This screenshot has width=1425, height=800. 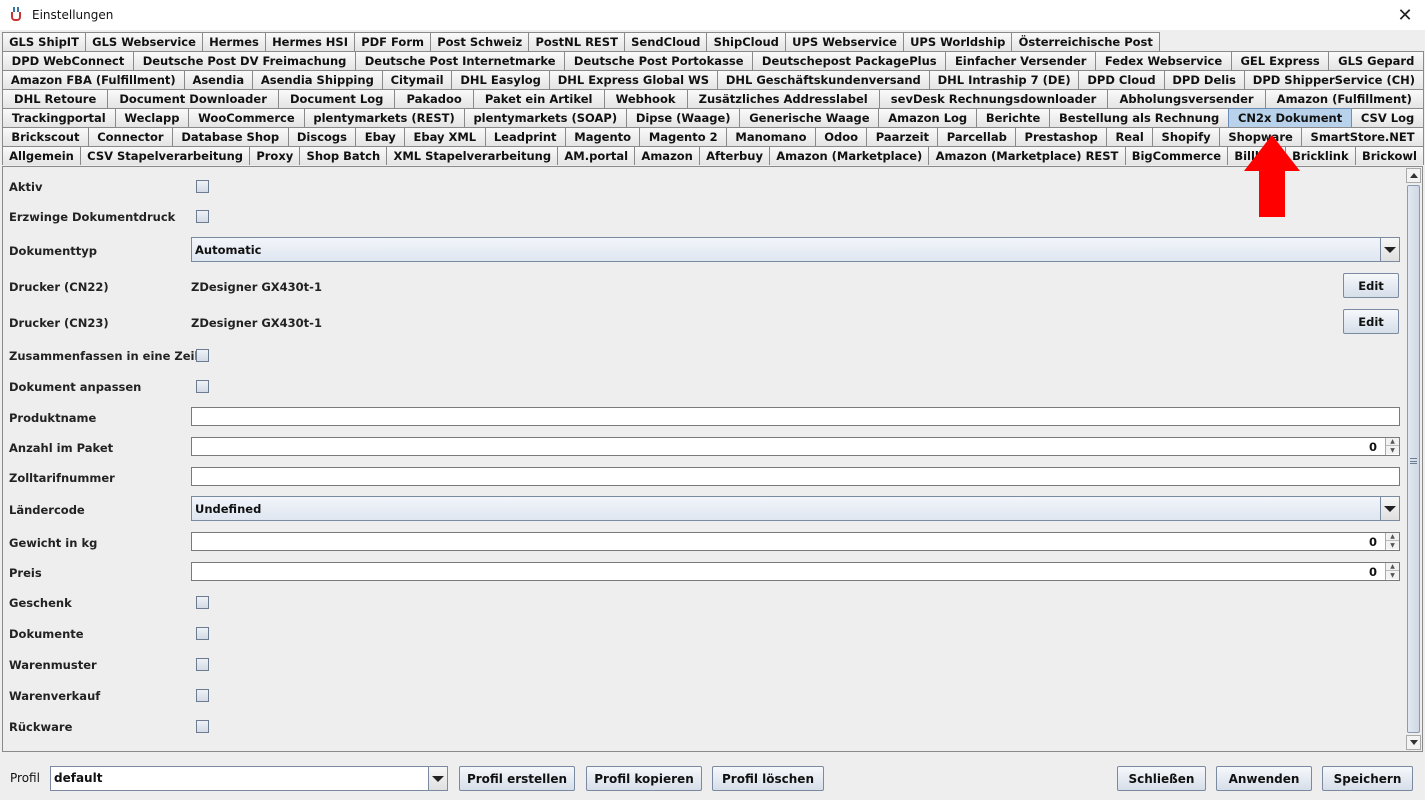 What do you see at coordinates (1163, 60) in the screenshot?
I see `tab: Fedex Webservice` at bounding box center [1163, 60].